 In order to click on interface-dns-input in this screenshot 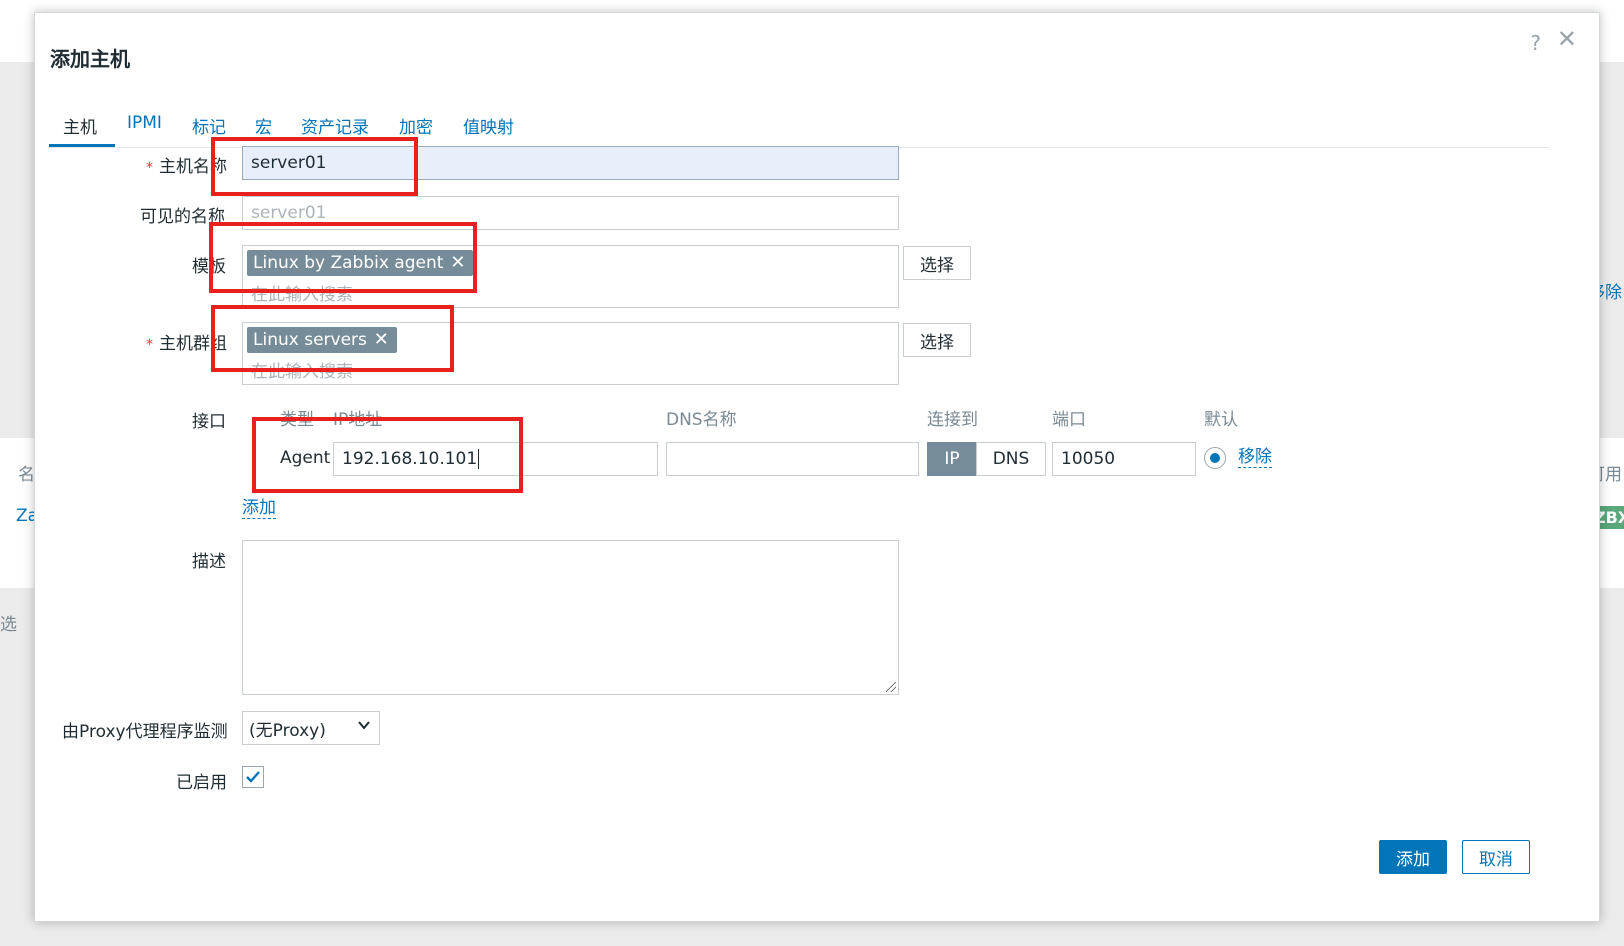, I will do `click(792, 459)`.